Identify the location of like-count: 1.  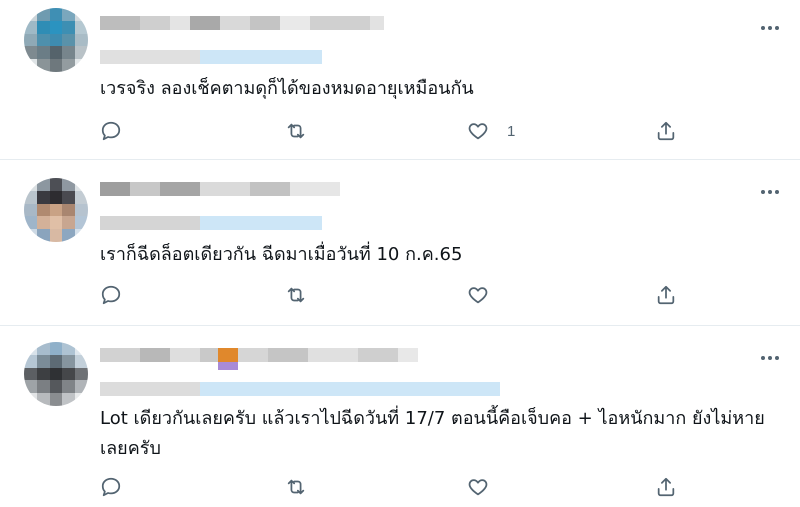
(511, 131).